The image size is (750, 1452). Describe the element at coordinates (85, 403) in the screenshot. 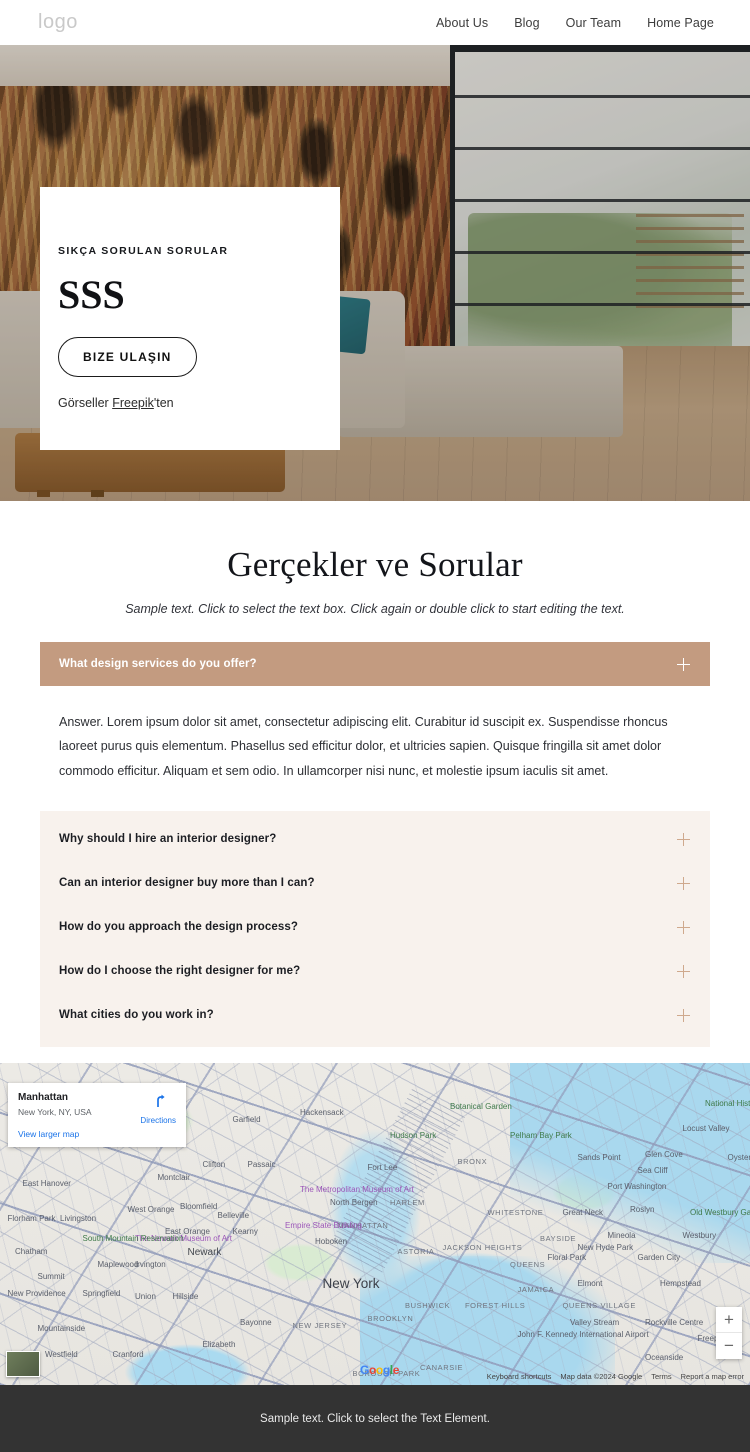

I see `credit-prefix: Görseller` at that location.